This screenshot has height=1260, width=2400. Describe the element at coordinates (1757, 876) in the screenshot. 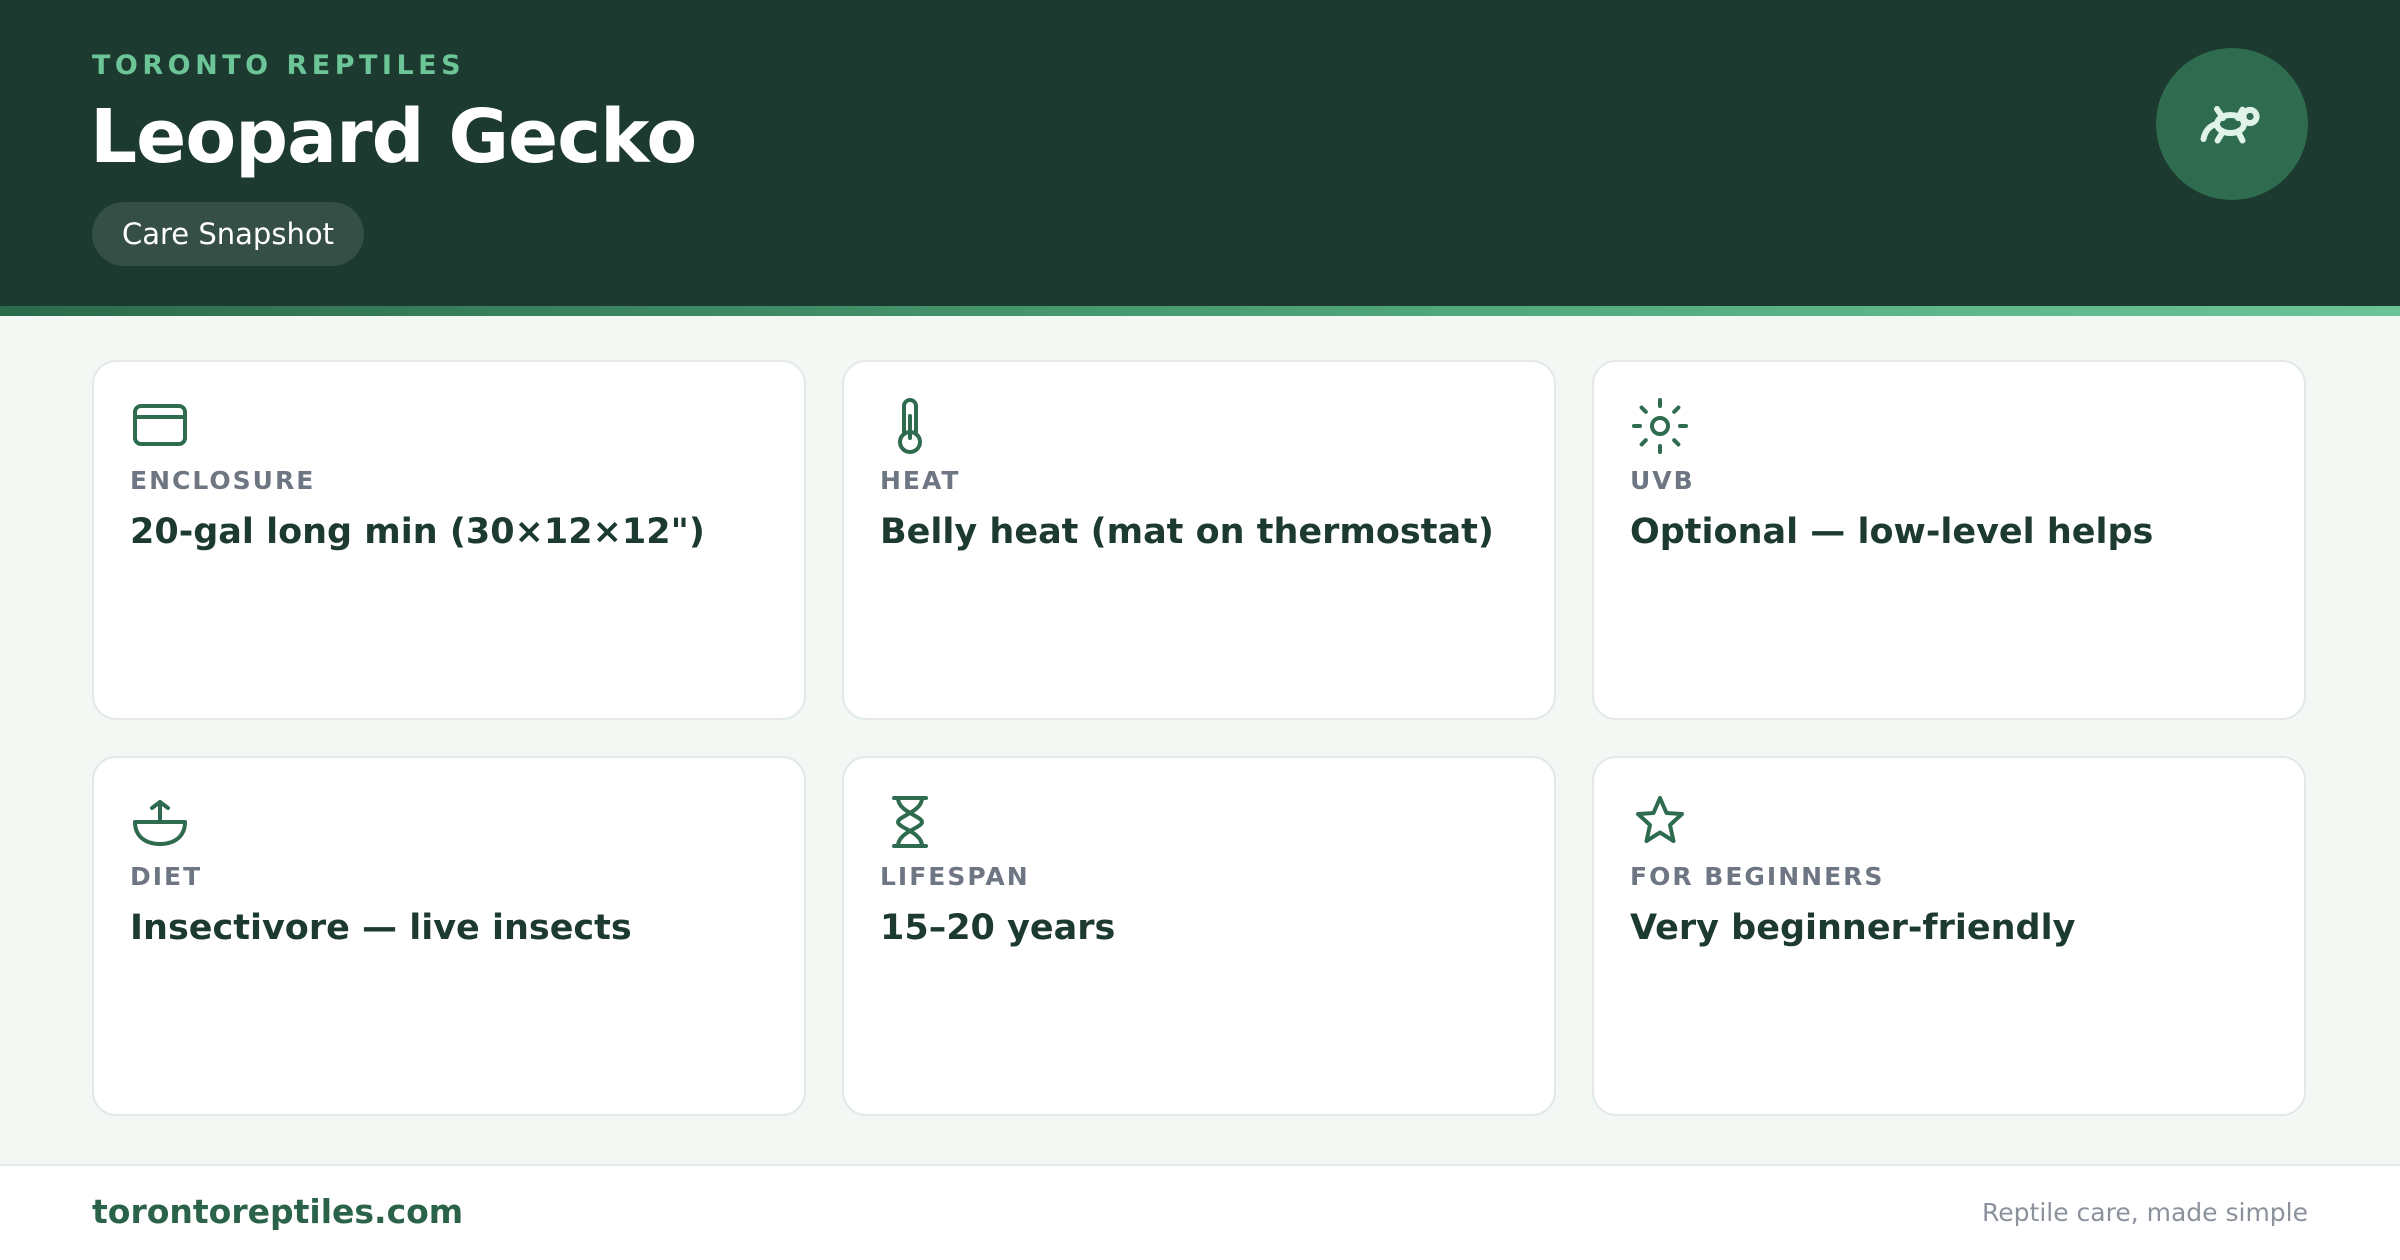

I see `card-label: FOR BEGINNERS` at that location.